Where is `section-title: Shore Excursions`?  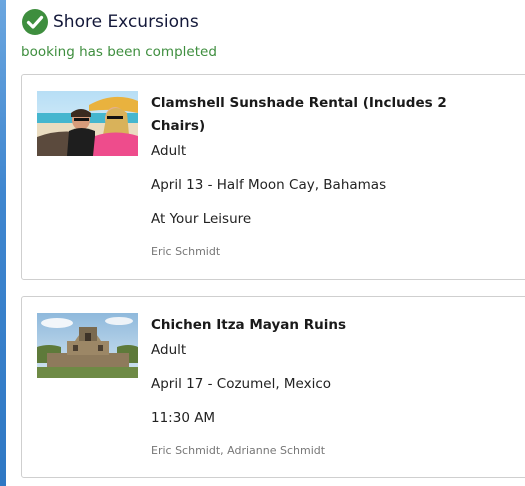 section-title: Shore Excursions is located at coordinates (126, 22).